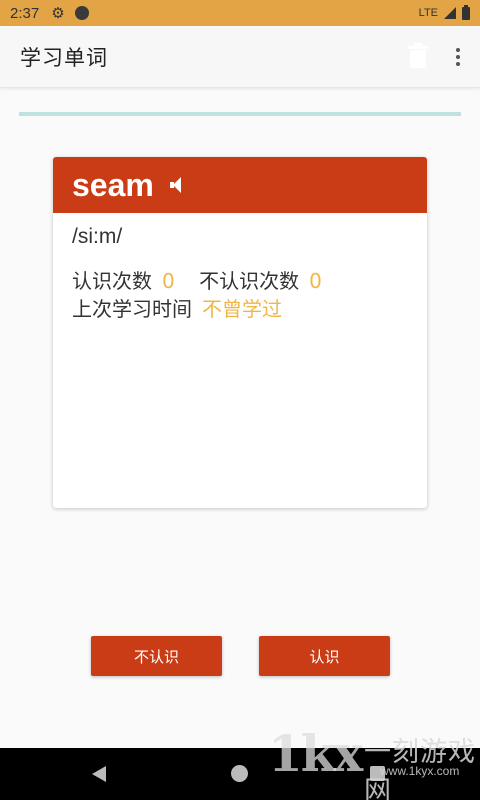 This screenshot has height=800, width=480. What do you see at coordinates (99, 774) in the screenshot?
I see `back-icon` at bounding box center [99, 774].